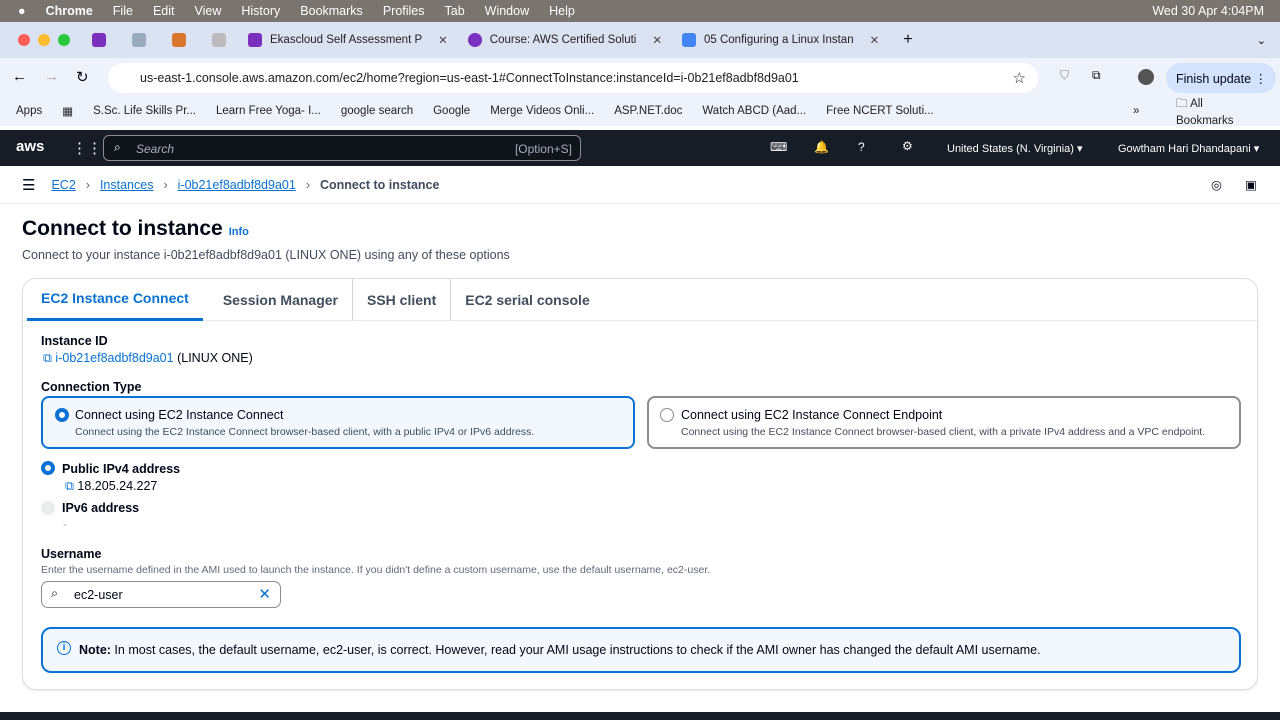  Describe the element at coordinates (1096, 75) in the screenshot. I see `extensions-puzzle-icon: ⧉` at that location.